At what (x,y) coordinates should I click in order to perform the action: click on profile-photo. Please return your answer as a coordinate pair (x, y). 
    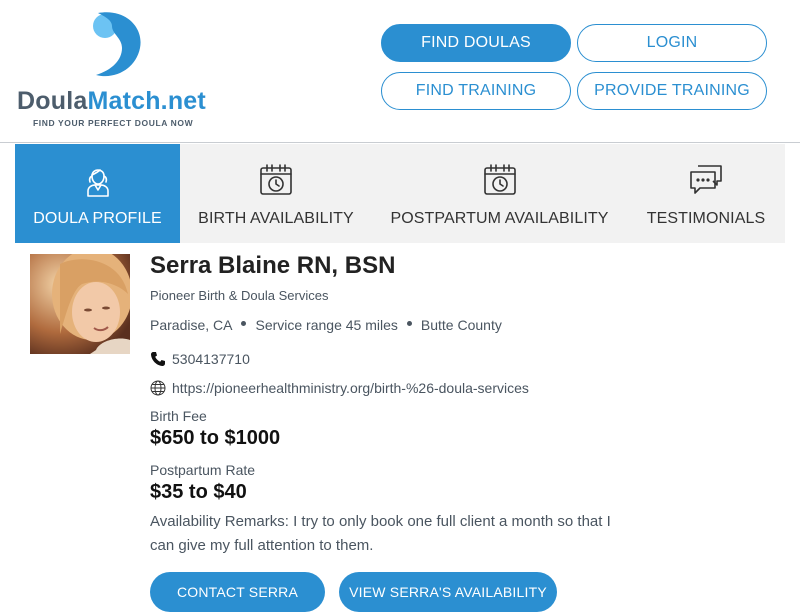
    Looking at the image, I should click on (80, 304).